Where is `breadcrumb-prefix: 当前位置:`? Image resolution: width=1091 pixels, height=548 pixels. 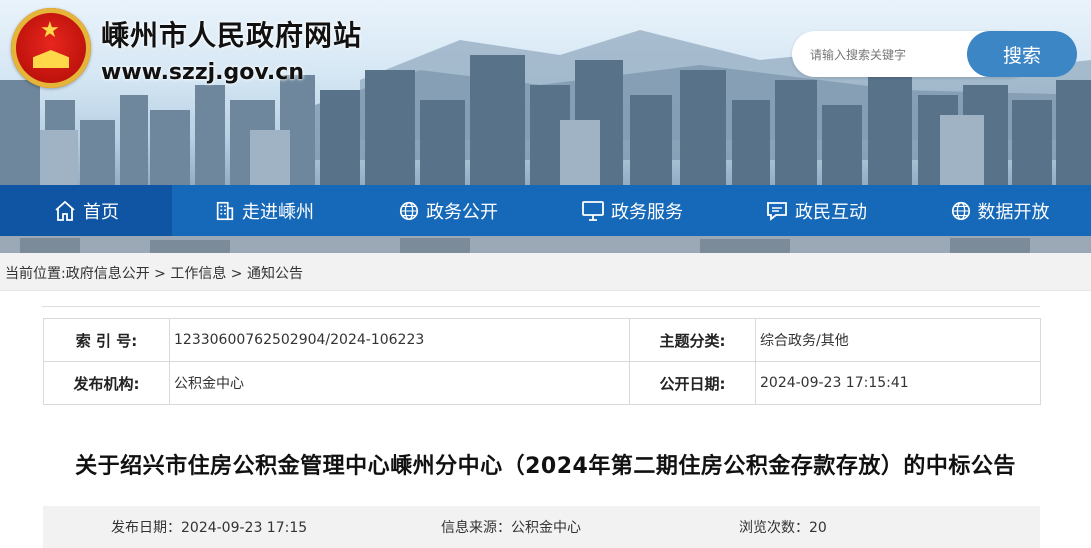
breadcrumb-prefix: 当前位置: is located at coordinates (35, 274).